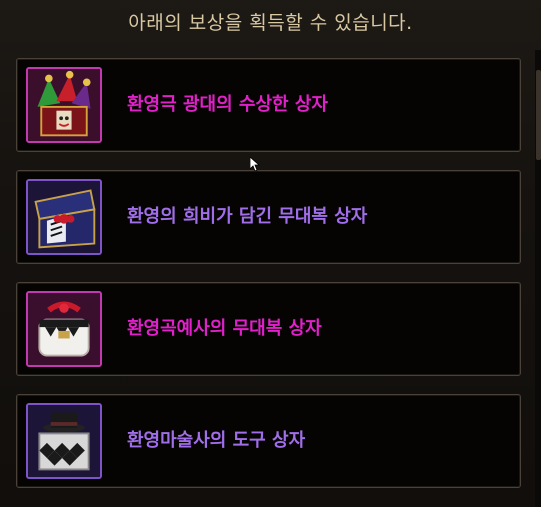 This screenshot has height=507, width=541. What do you see at coordinates (64, 217) in the screenshot?
I see `stage-costume-box-icon` at bounding box center [64, 217].